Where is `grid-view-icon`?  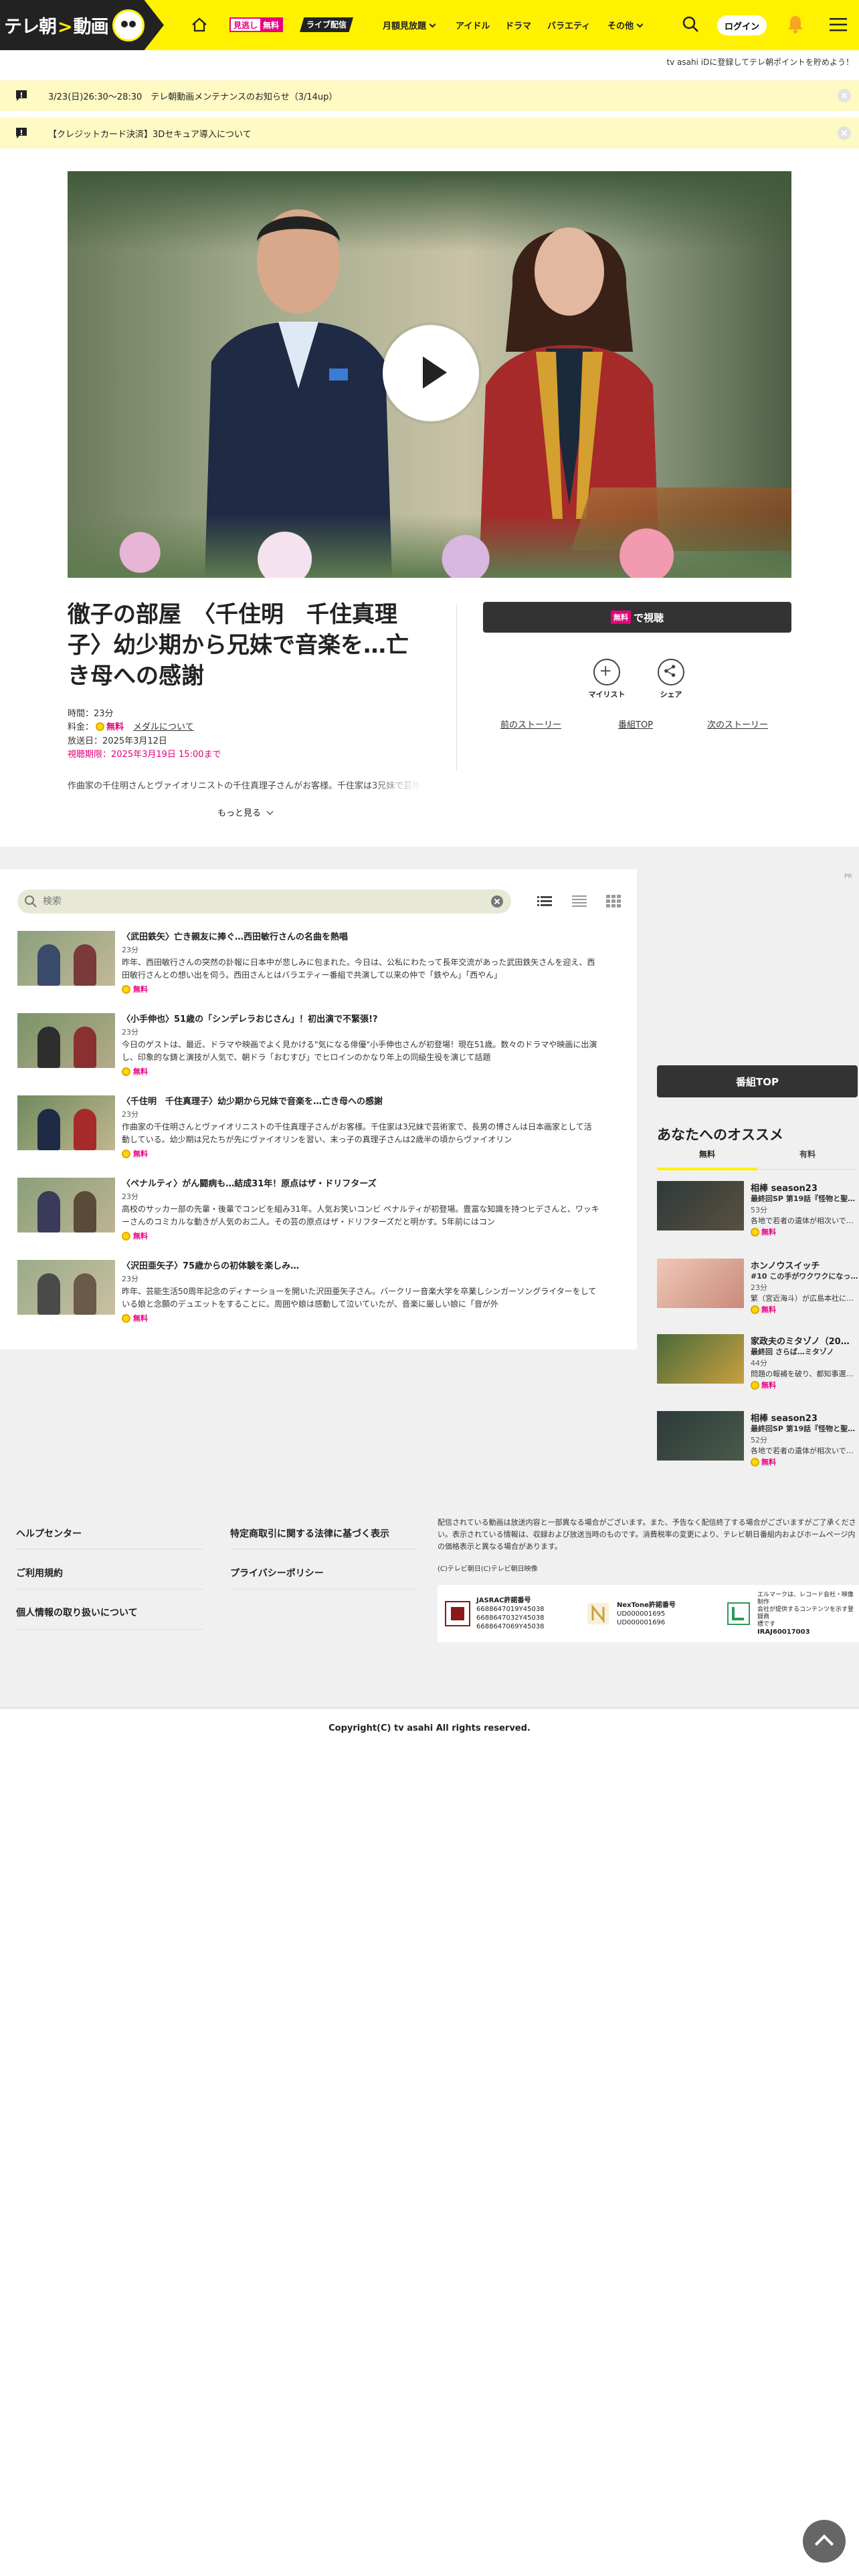
grid-view-icon is located at coordinates (613, 901).